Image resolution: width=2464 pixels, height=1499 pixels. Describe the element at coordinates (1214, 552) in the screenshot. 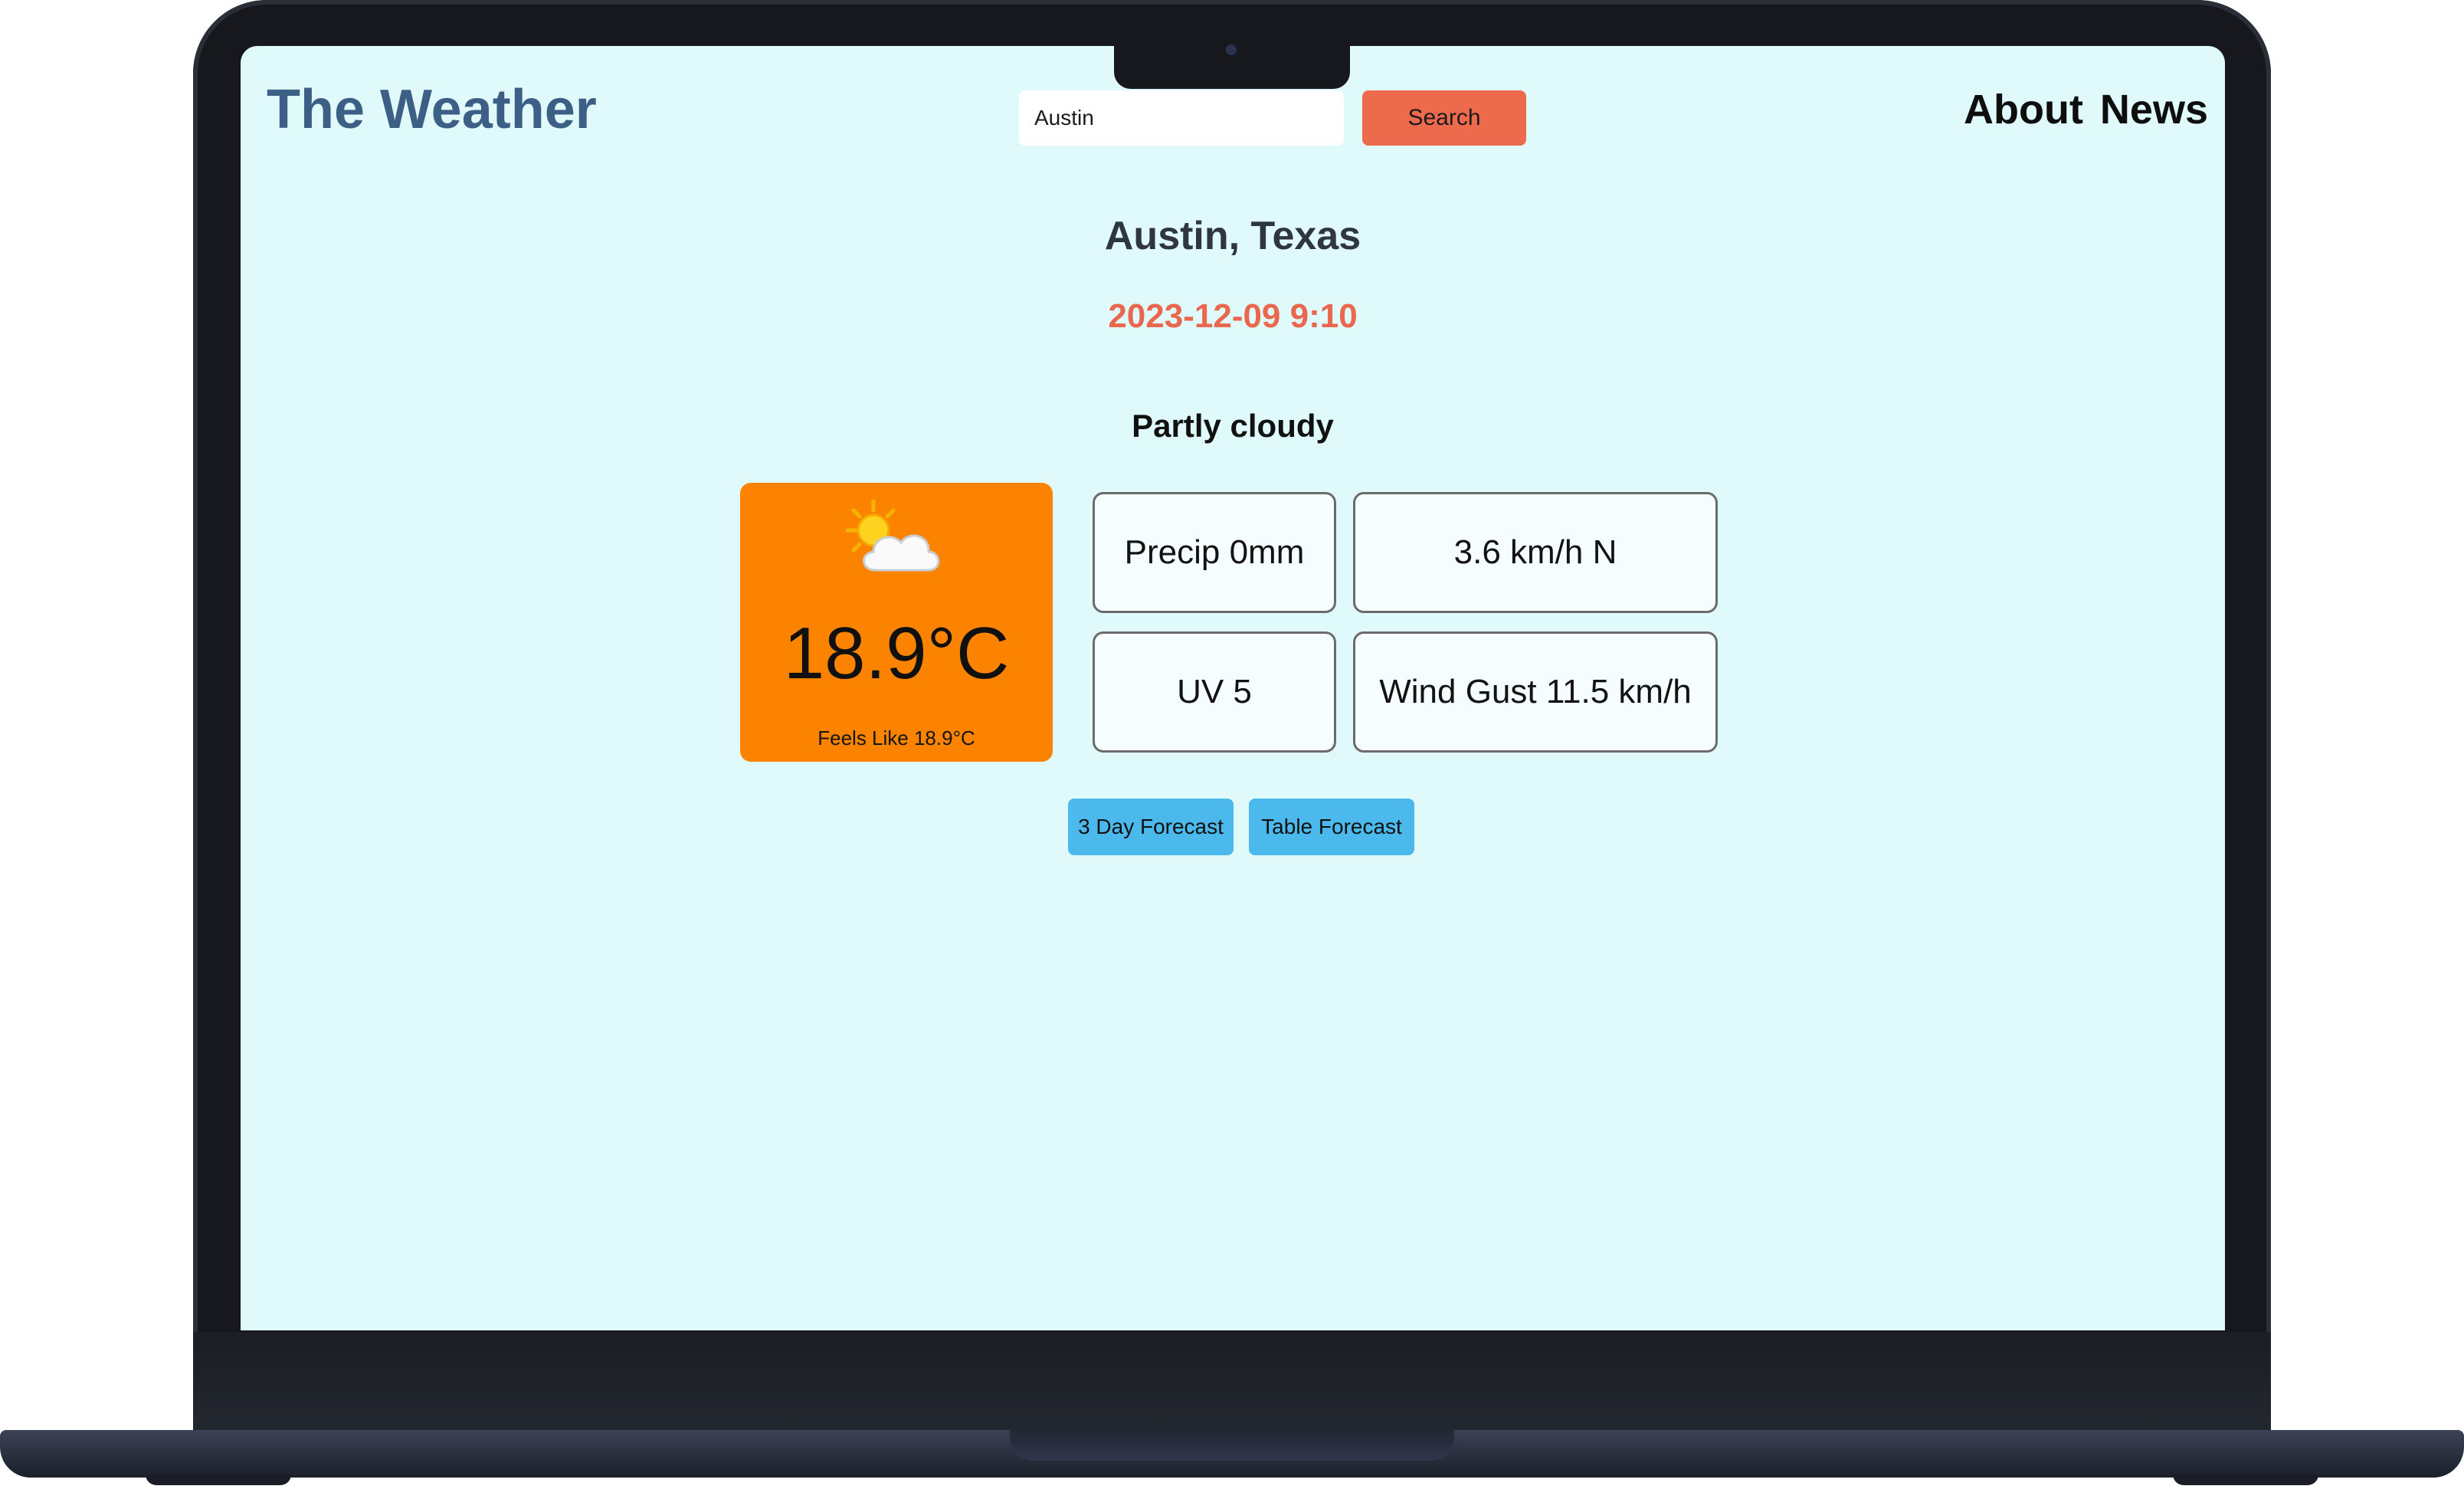

I see `precip-card: Precip 0mm` at that location.